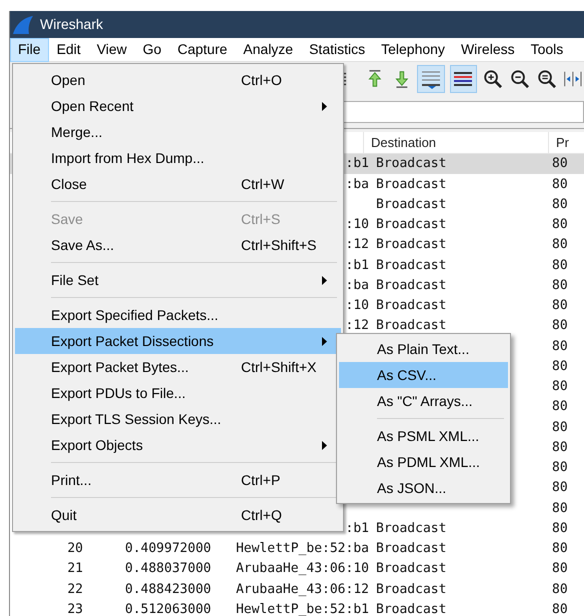 Image resolution: width=584 pixels, height=616 pixels. I want to click on table-cell: 0.512063000, so click(168, 609).